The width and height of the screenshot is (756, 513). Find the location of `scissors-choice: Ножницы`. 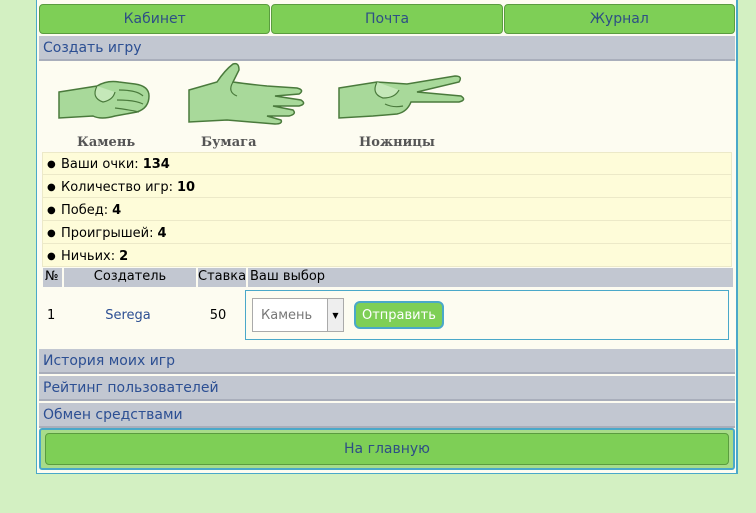

scissors-choice: Ножницы is located at coordinates (407, 106).